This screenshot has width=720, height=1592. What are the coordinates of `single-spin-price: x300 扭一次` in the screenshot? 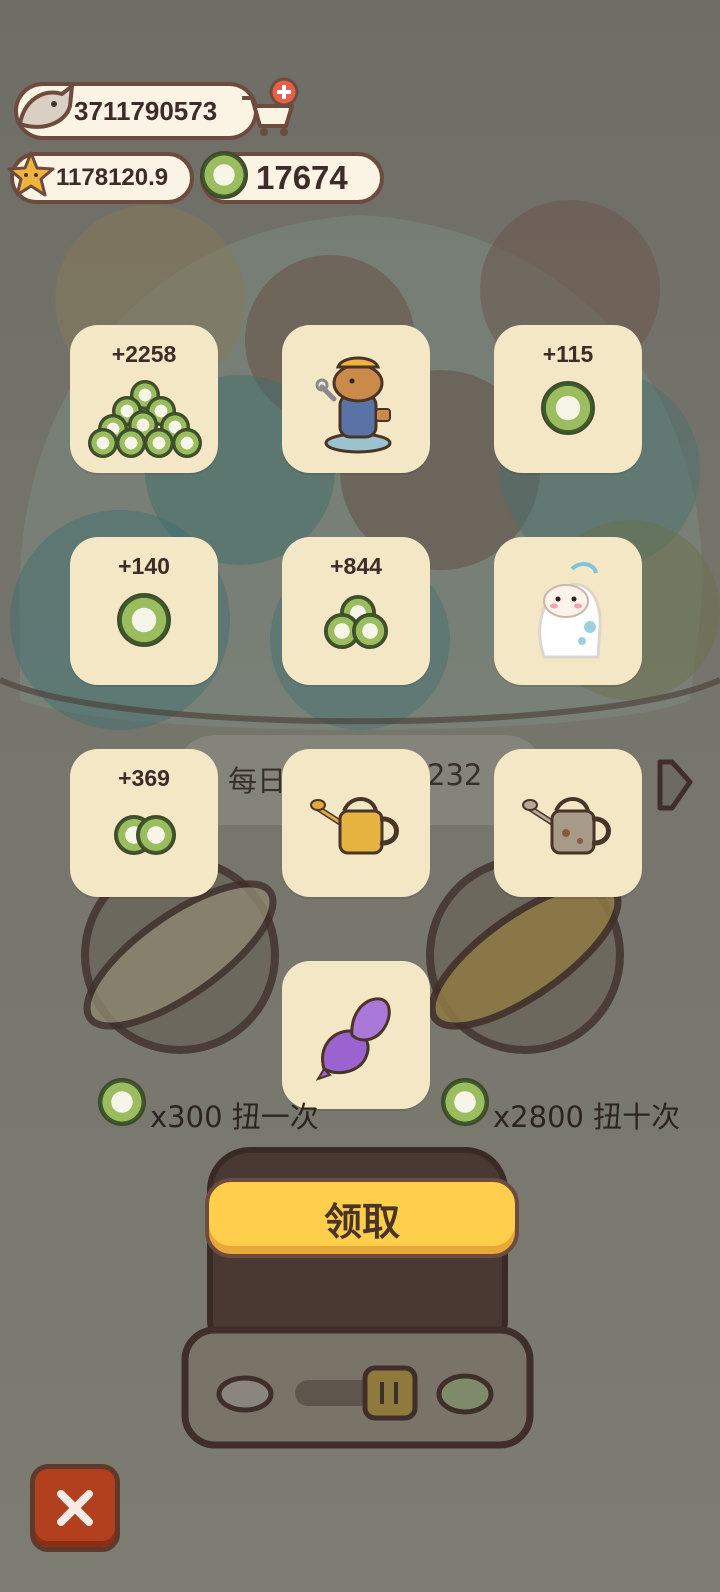 It's located at (234, 1115).